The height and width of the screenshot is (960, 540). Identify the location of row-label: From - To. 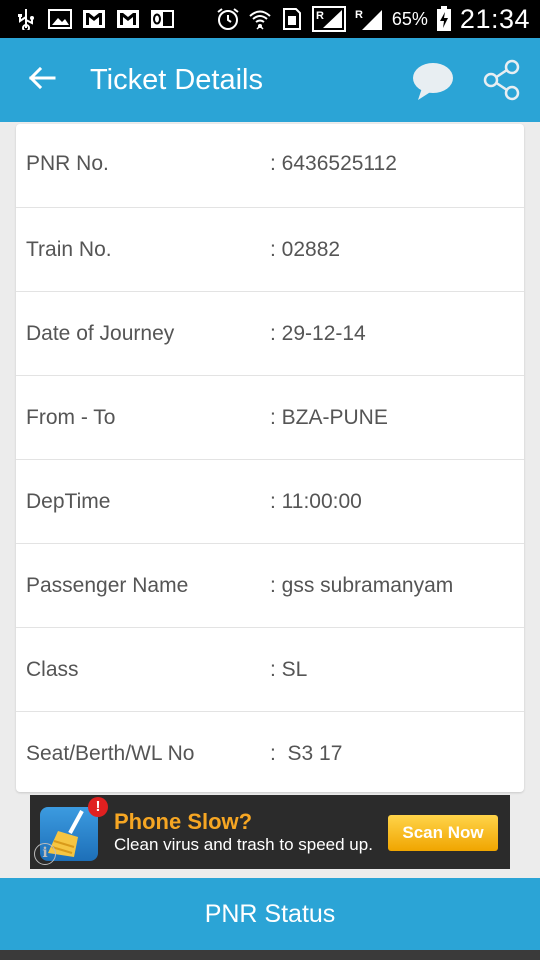
(71, 417).